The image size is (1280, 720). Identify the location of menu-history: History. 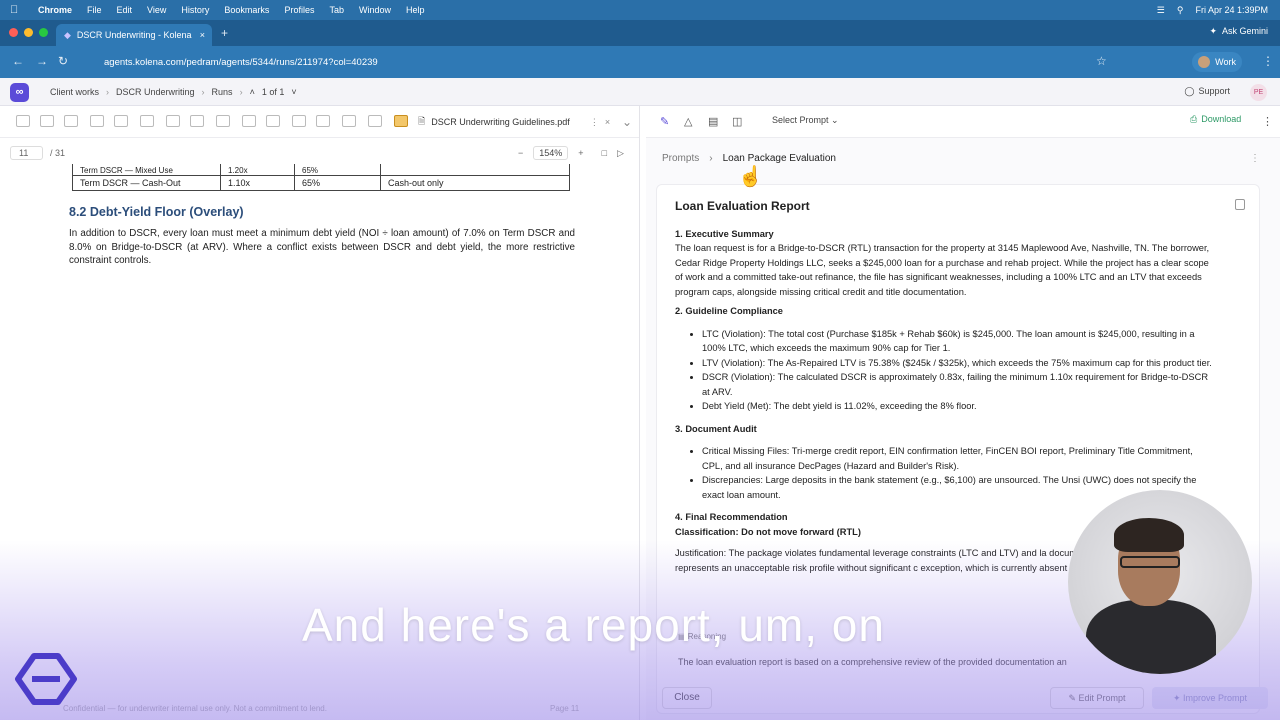
(195, 10).